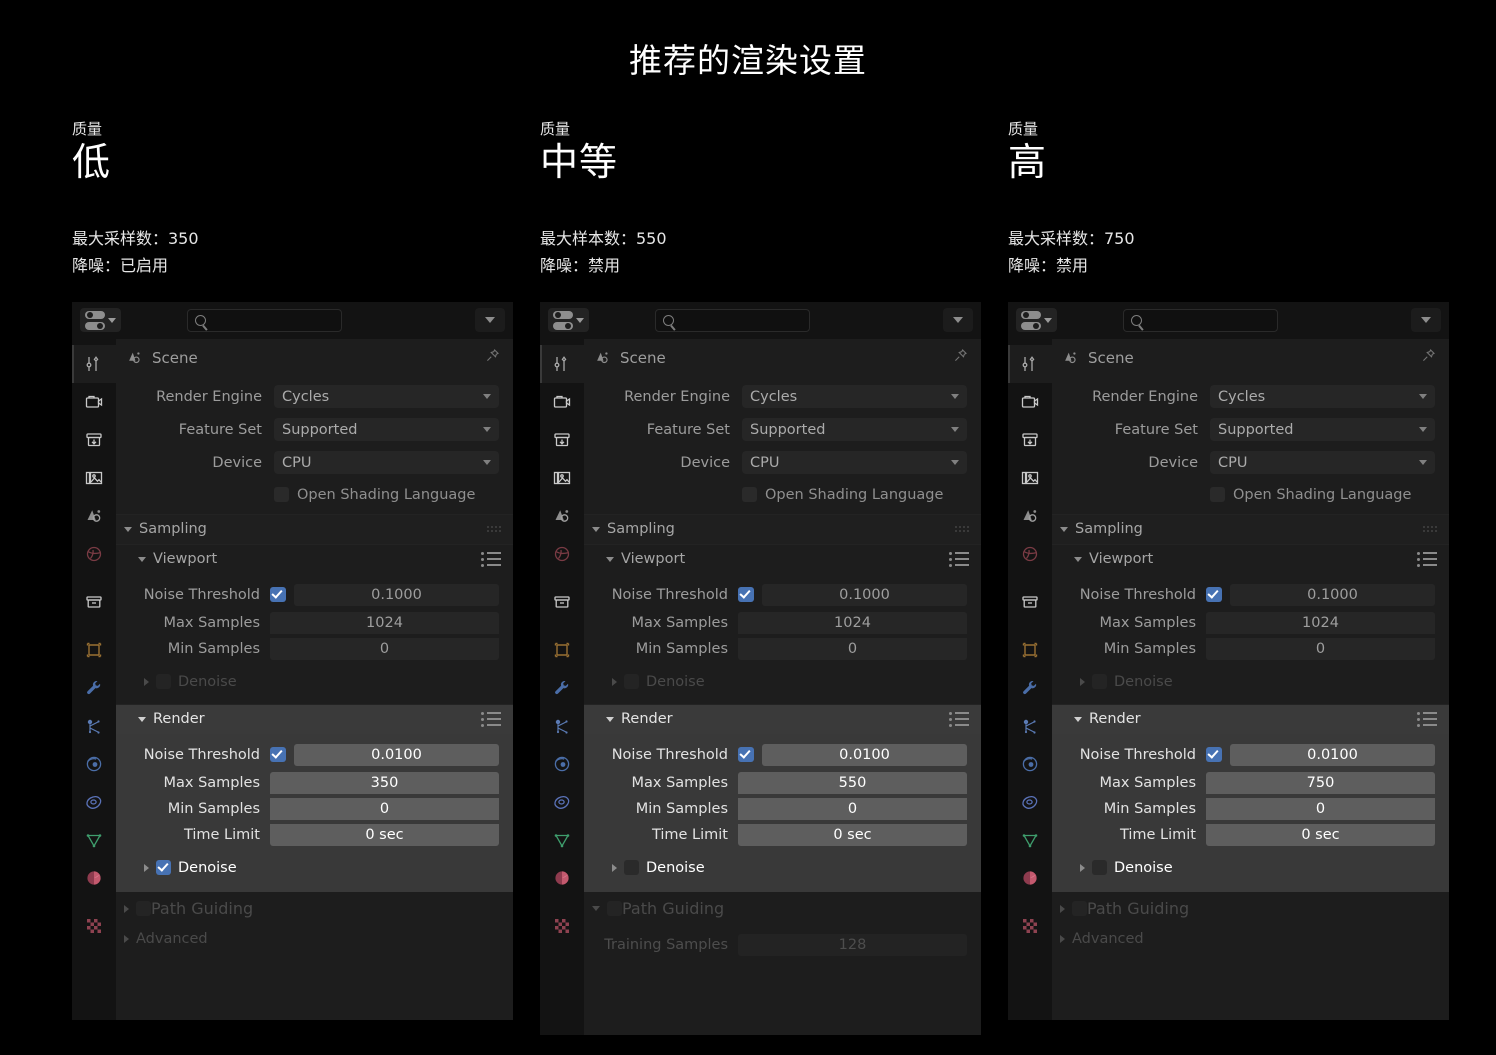 The height and width of the screenshot is (1055, 1496). I want to click on advanced-row: Advanced, so click(314, 939).